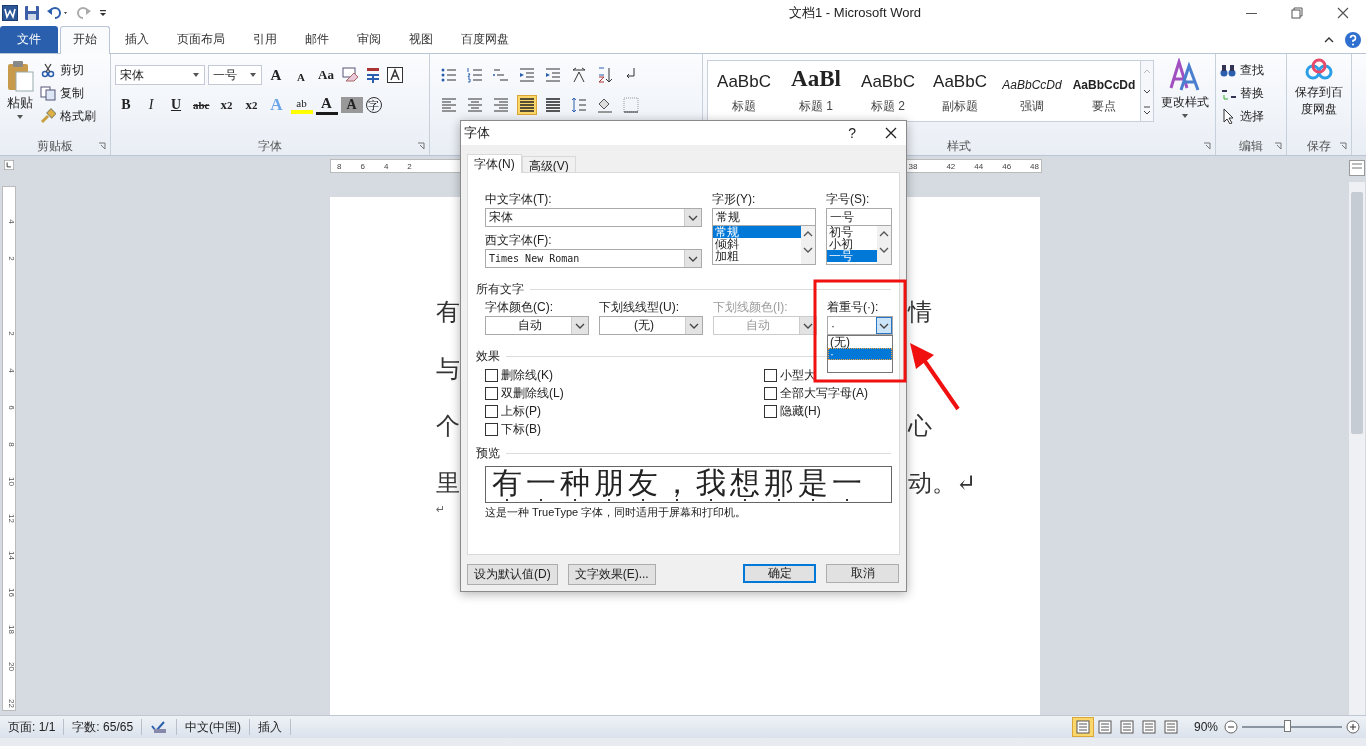 This screenshot has width=1366, height=746. I want to click on font-dropdown: 宋体, so click(593, 217).